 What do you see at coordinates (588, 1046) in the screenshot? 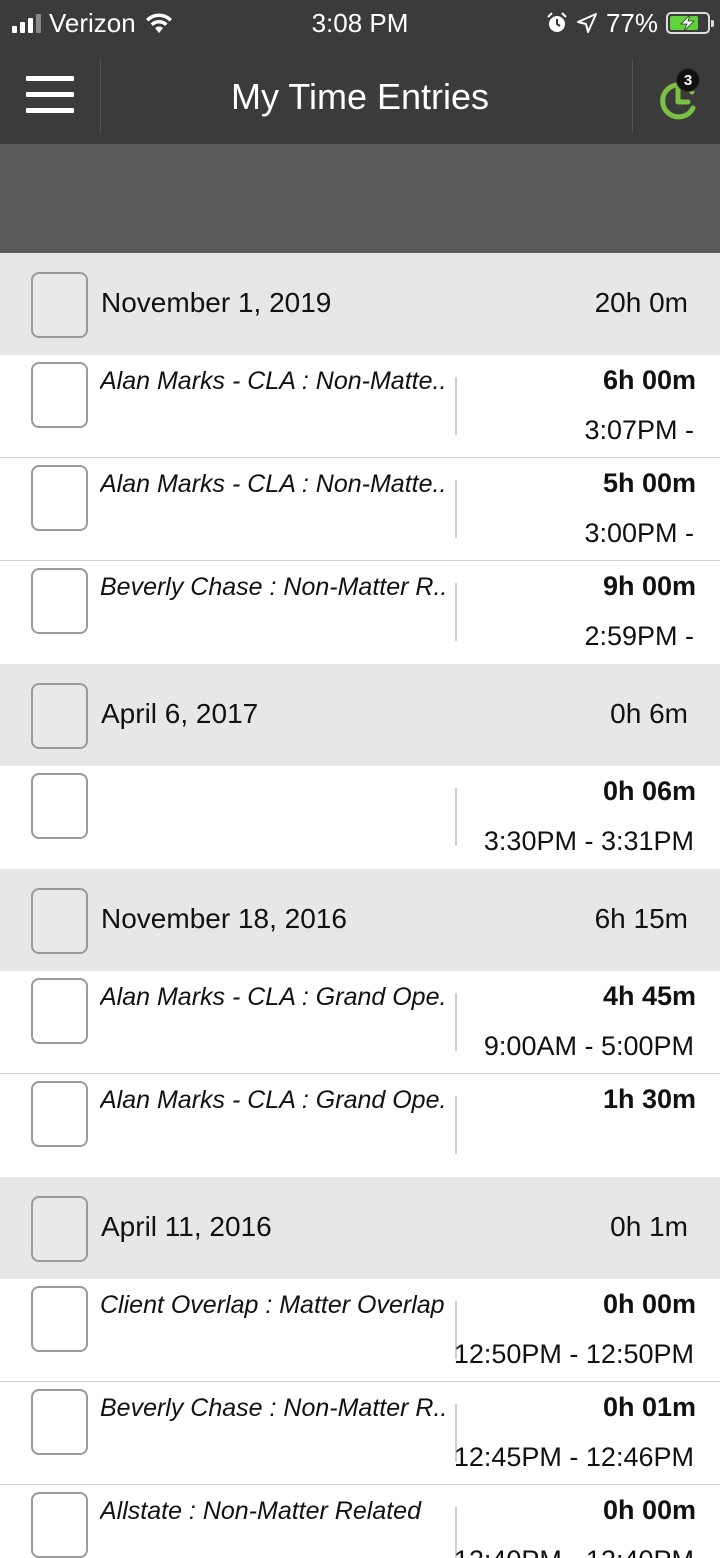
I see `entry-time-range: 9:00AM - 5:00PM` at bounding box center [588, 1046].